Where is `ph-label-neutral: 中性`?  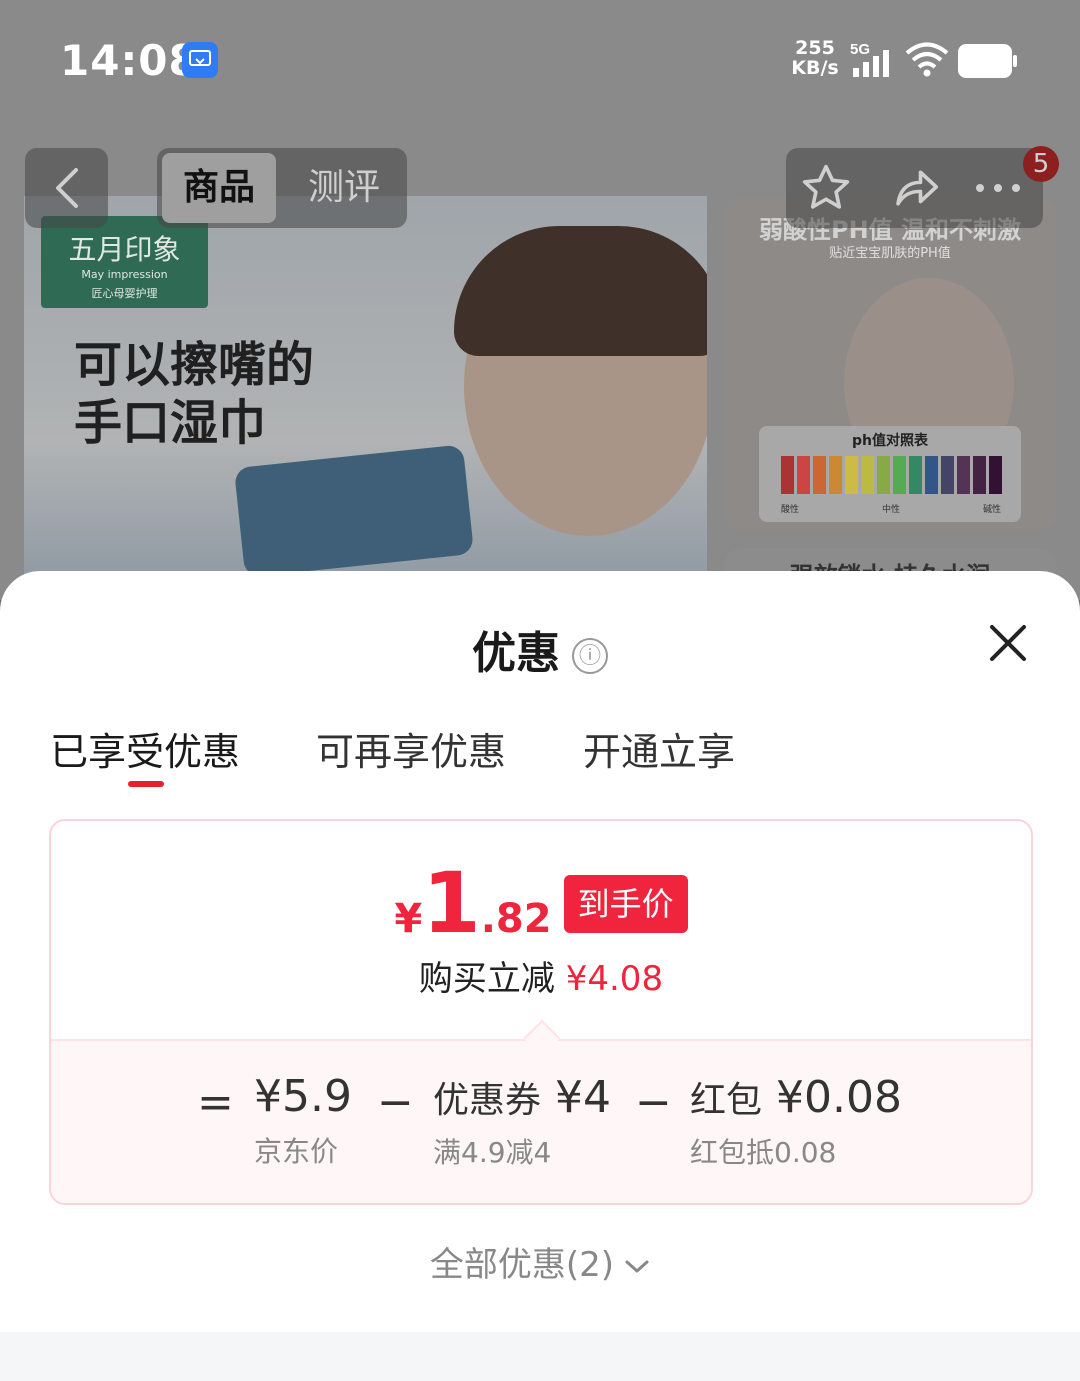 ph-label-neutral: 中性 is located at coordinates (890, 510).